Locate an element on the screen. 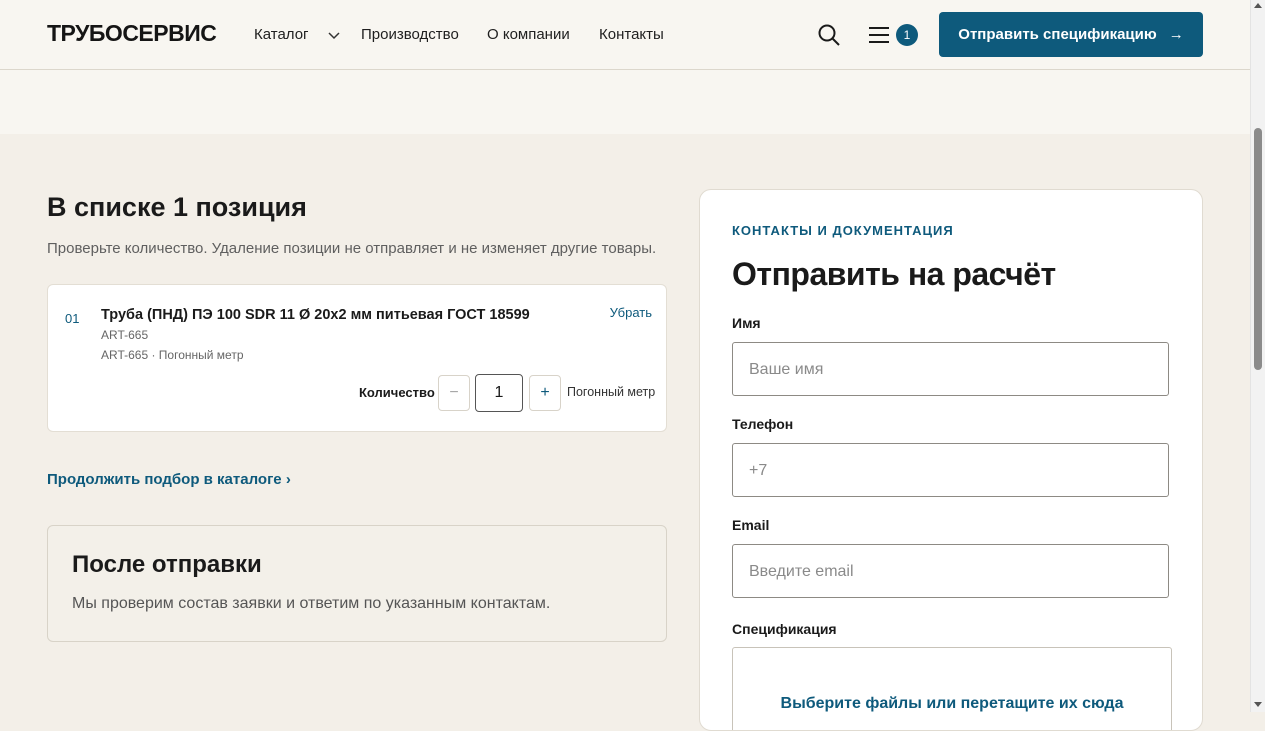  send-spec-label: Отправить спецификацию is located at coordinates (1057, 34).